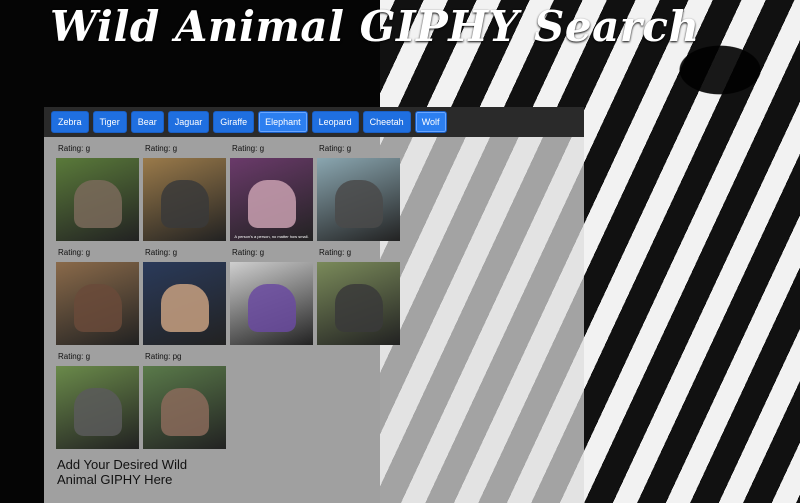 The height and width of the screenshot is (503, 800). Describe the element at coordinates (122, 472) in the screenshot. I see `add-animal-heading: Add Your Desired Wild Animal GIPHY Here` at that location.